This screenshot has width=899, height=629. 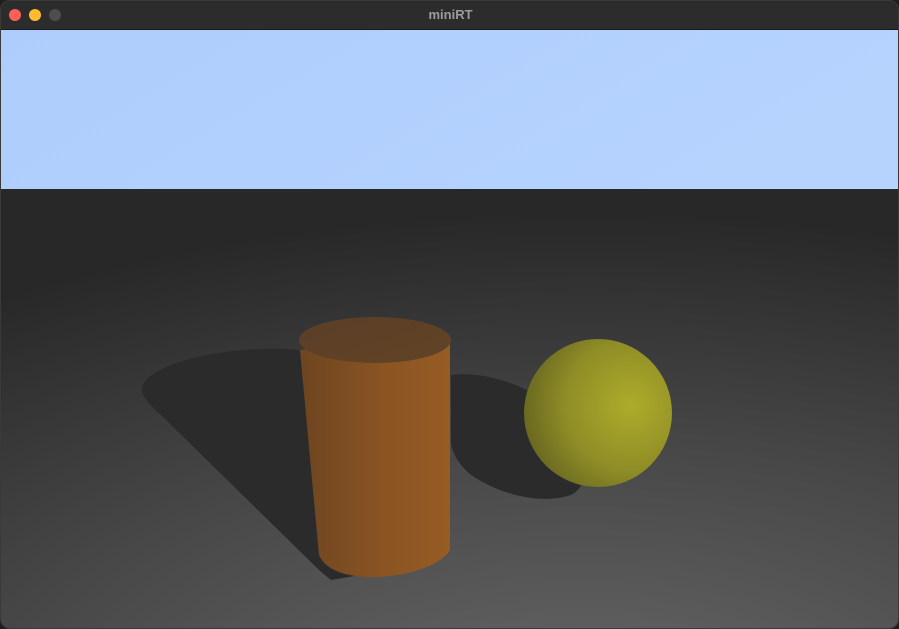 I want to click on window-title: miniRT, so click(x=450, y=14).